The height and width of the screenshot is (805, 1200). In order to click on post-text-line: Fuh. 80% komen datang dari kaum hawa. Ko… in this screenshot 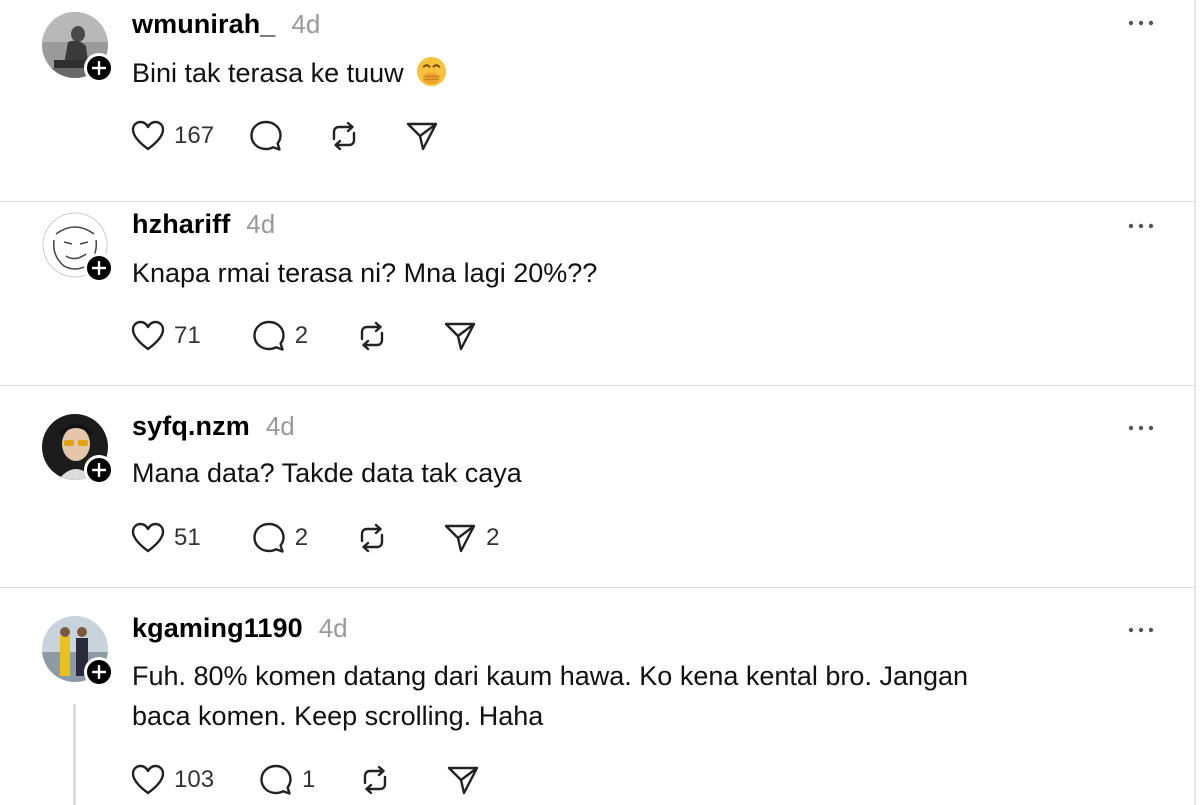, I will do `click(550, 676)`.